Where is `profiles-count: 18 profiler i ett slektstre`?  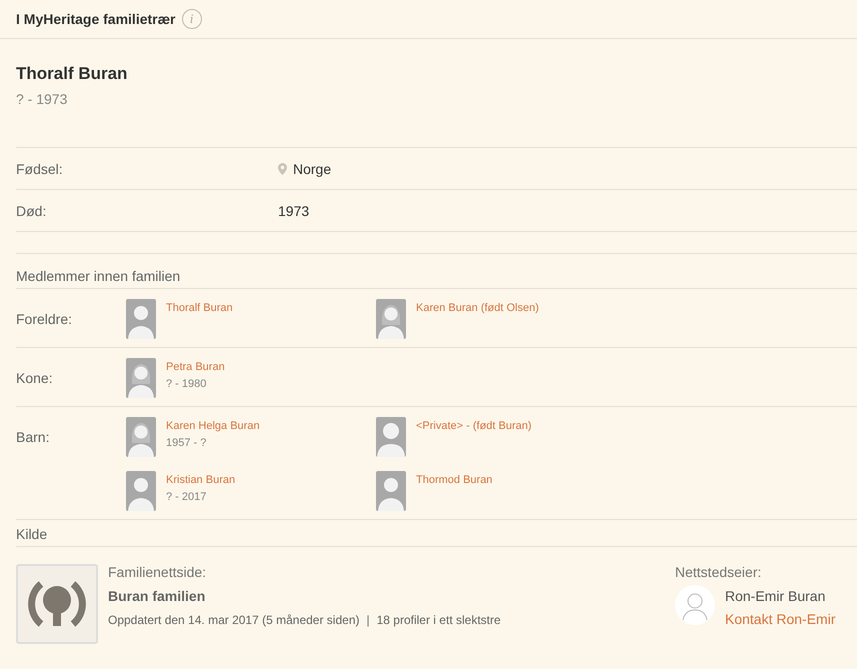 profiles-count: 18 profiler i ett slektstre is located at coordinates (438, 620).